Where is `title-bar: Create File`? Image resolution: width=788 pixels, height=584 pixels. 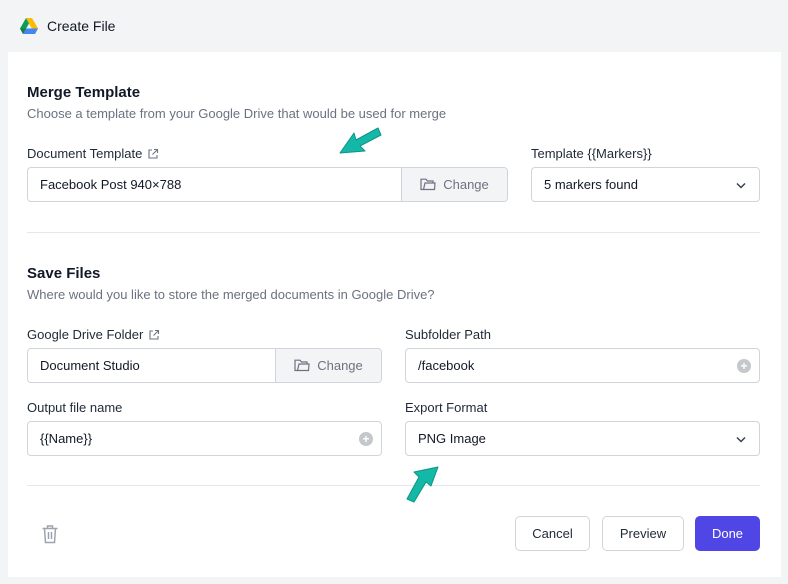
title-bar: Create File is located at coordinates (394, 26).